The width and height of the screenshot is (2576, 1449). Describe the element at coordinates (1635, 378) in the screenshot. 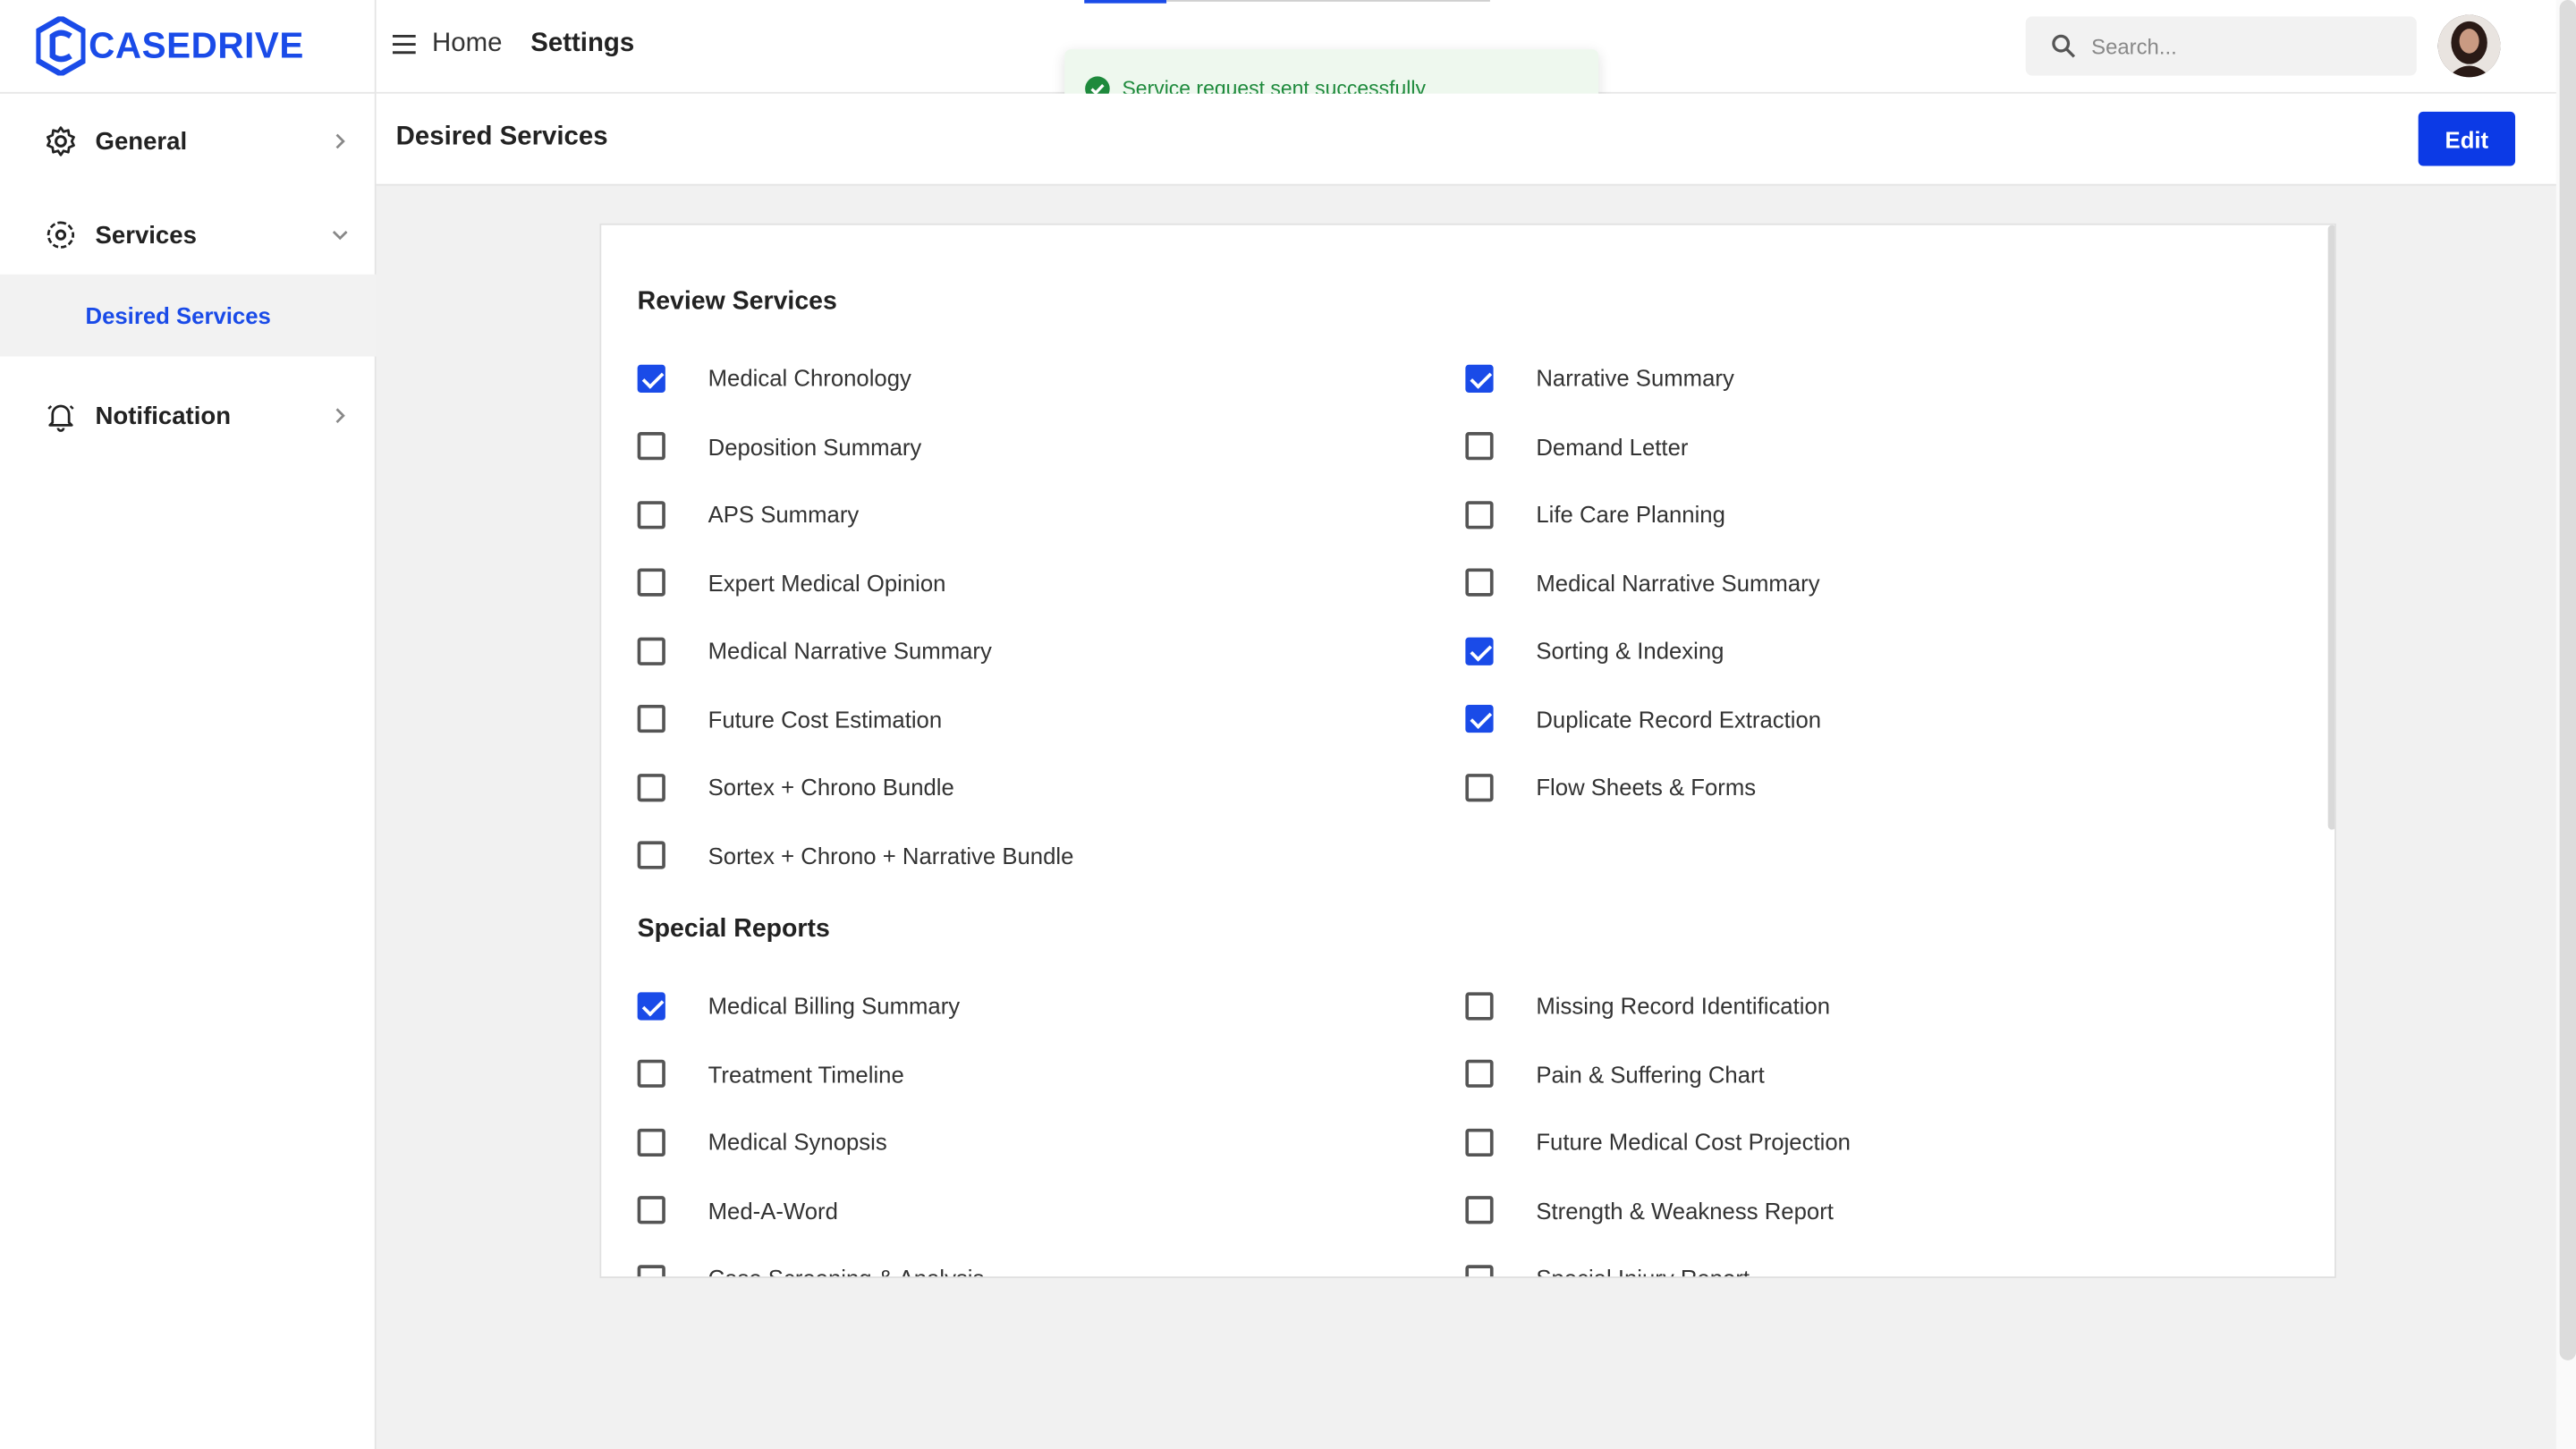

I see `service-option-label: Narrative Summary` at that location.